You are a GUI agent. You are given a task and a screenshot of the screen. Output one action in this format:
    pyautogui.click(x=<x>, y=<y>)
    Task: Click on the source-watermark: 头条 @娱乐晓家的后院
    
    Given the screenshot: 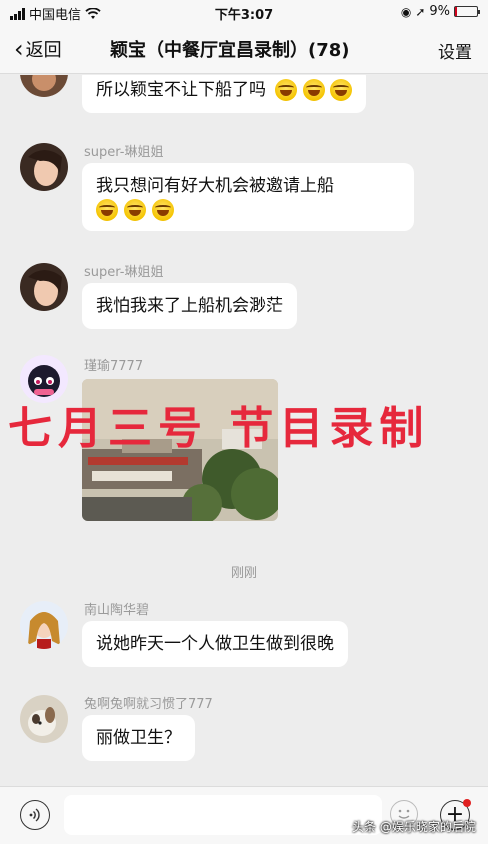 What is the action you would take?
    pyautogui.click(x=414, y=827)
    